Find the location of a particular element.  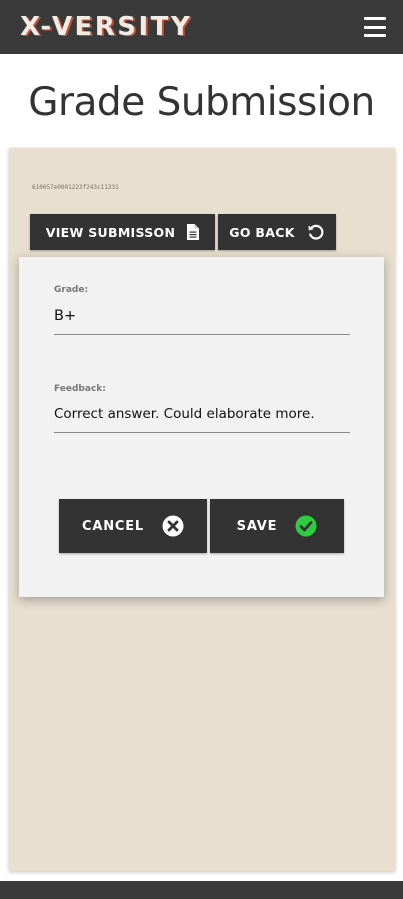

feedback-input is located at coordinates (202, 419).